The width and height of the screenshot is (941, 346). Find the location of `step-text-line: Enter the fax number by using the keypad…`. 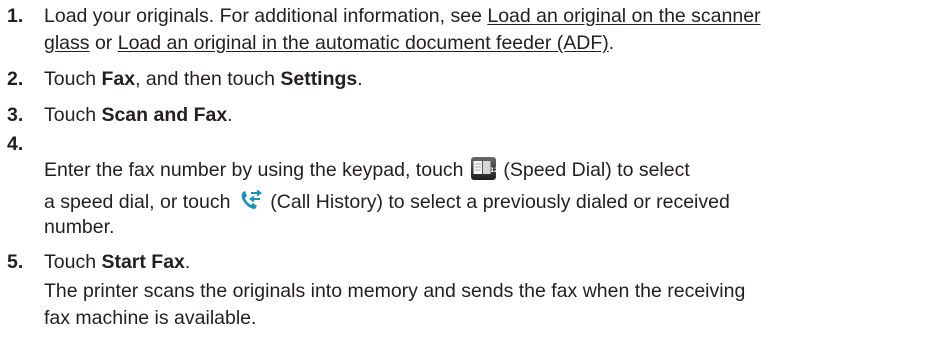

step-text-line: Enter the fax number by using the keypad… is located at coordinates (367, 169).